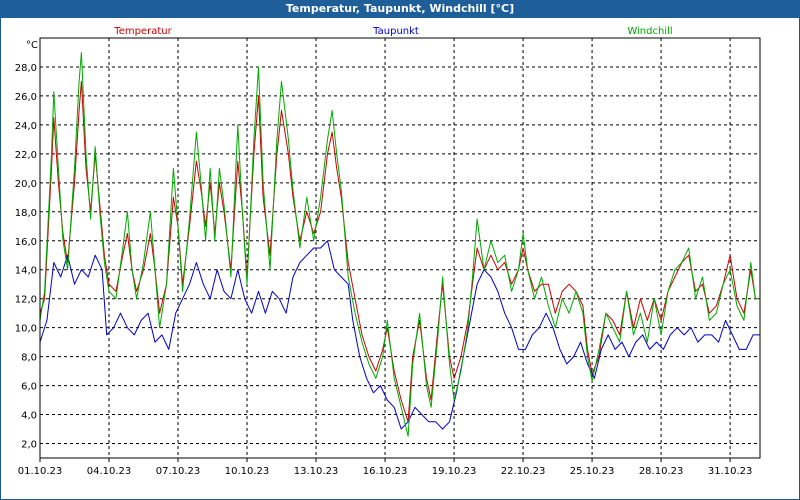  Describe the element at coordinates (649, 31) in the screenshot. I see `legend-windchill: Windchill` at that location.